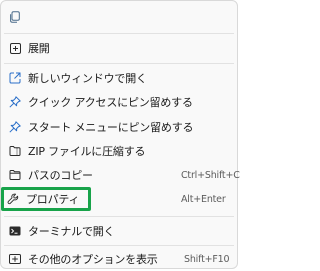 Image resolution: width=320 pixels, height=271 pixels. I want to click on menu-item-label: スタート メニューにピン留めする, so click(111, 127).